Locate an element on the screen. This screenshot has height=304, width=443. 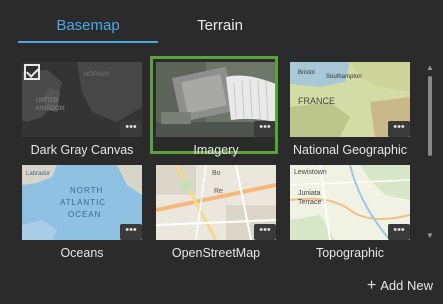
basemap-tile-openstreetmap: Bo Re ••• OpenStreetMap is located at coordinates (217, 225).